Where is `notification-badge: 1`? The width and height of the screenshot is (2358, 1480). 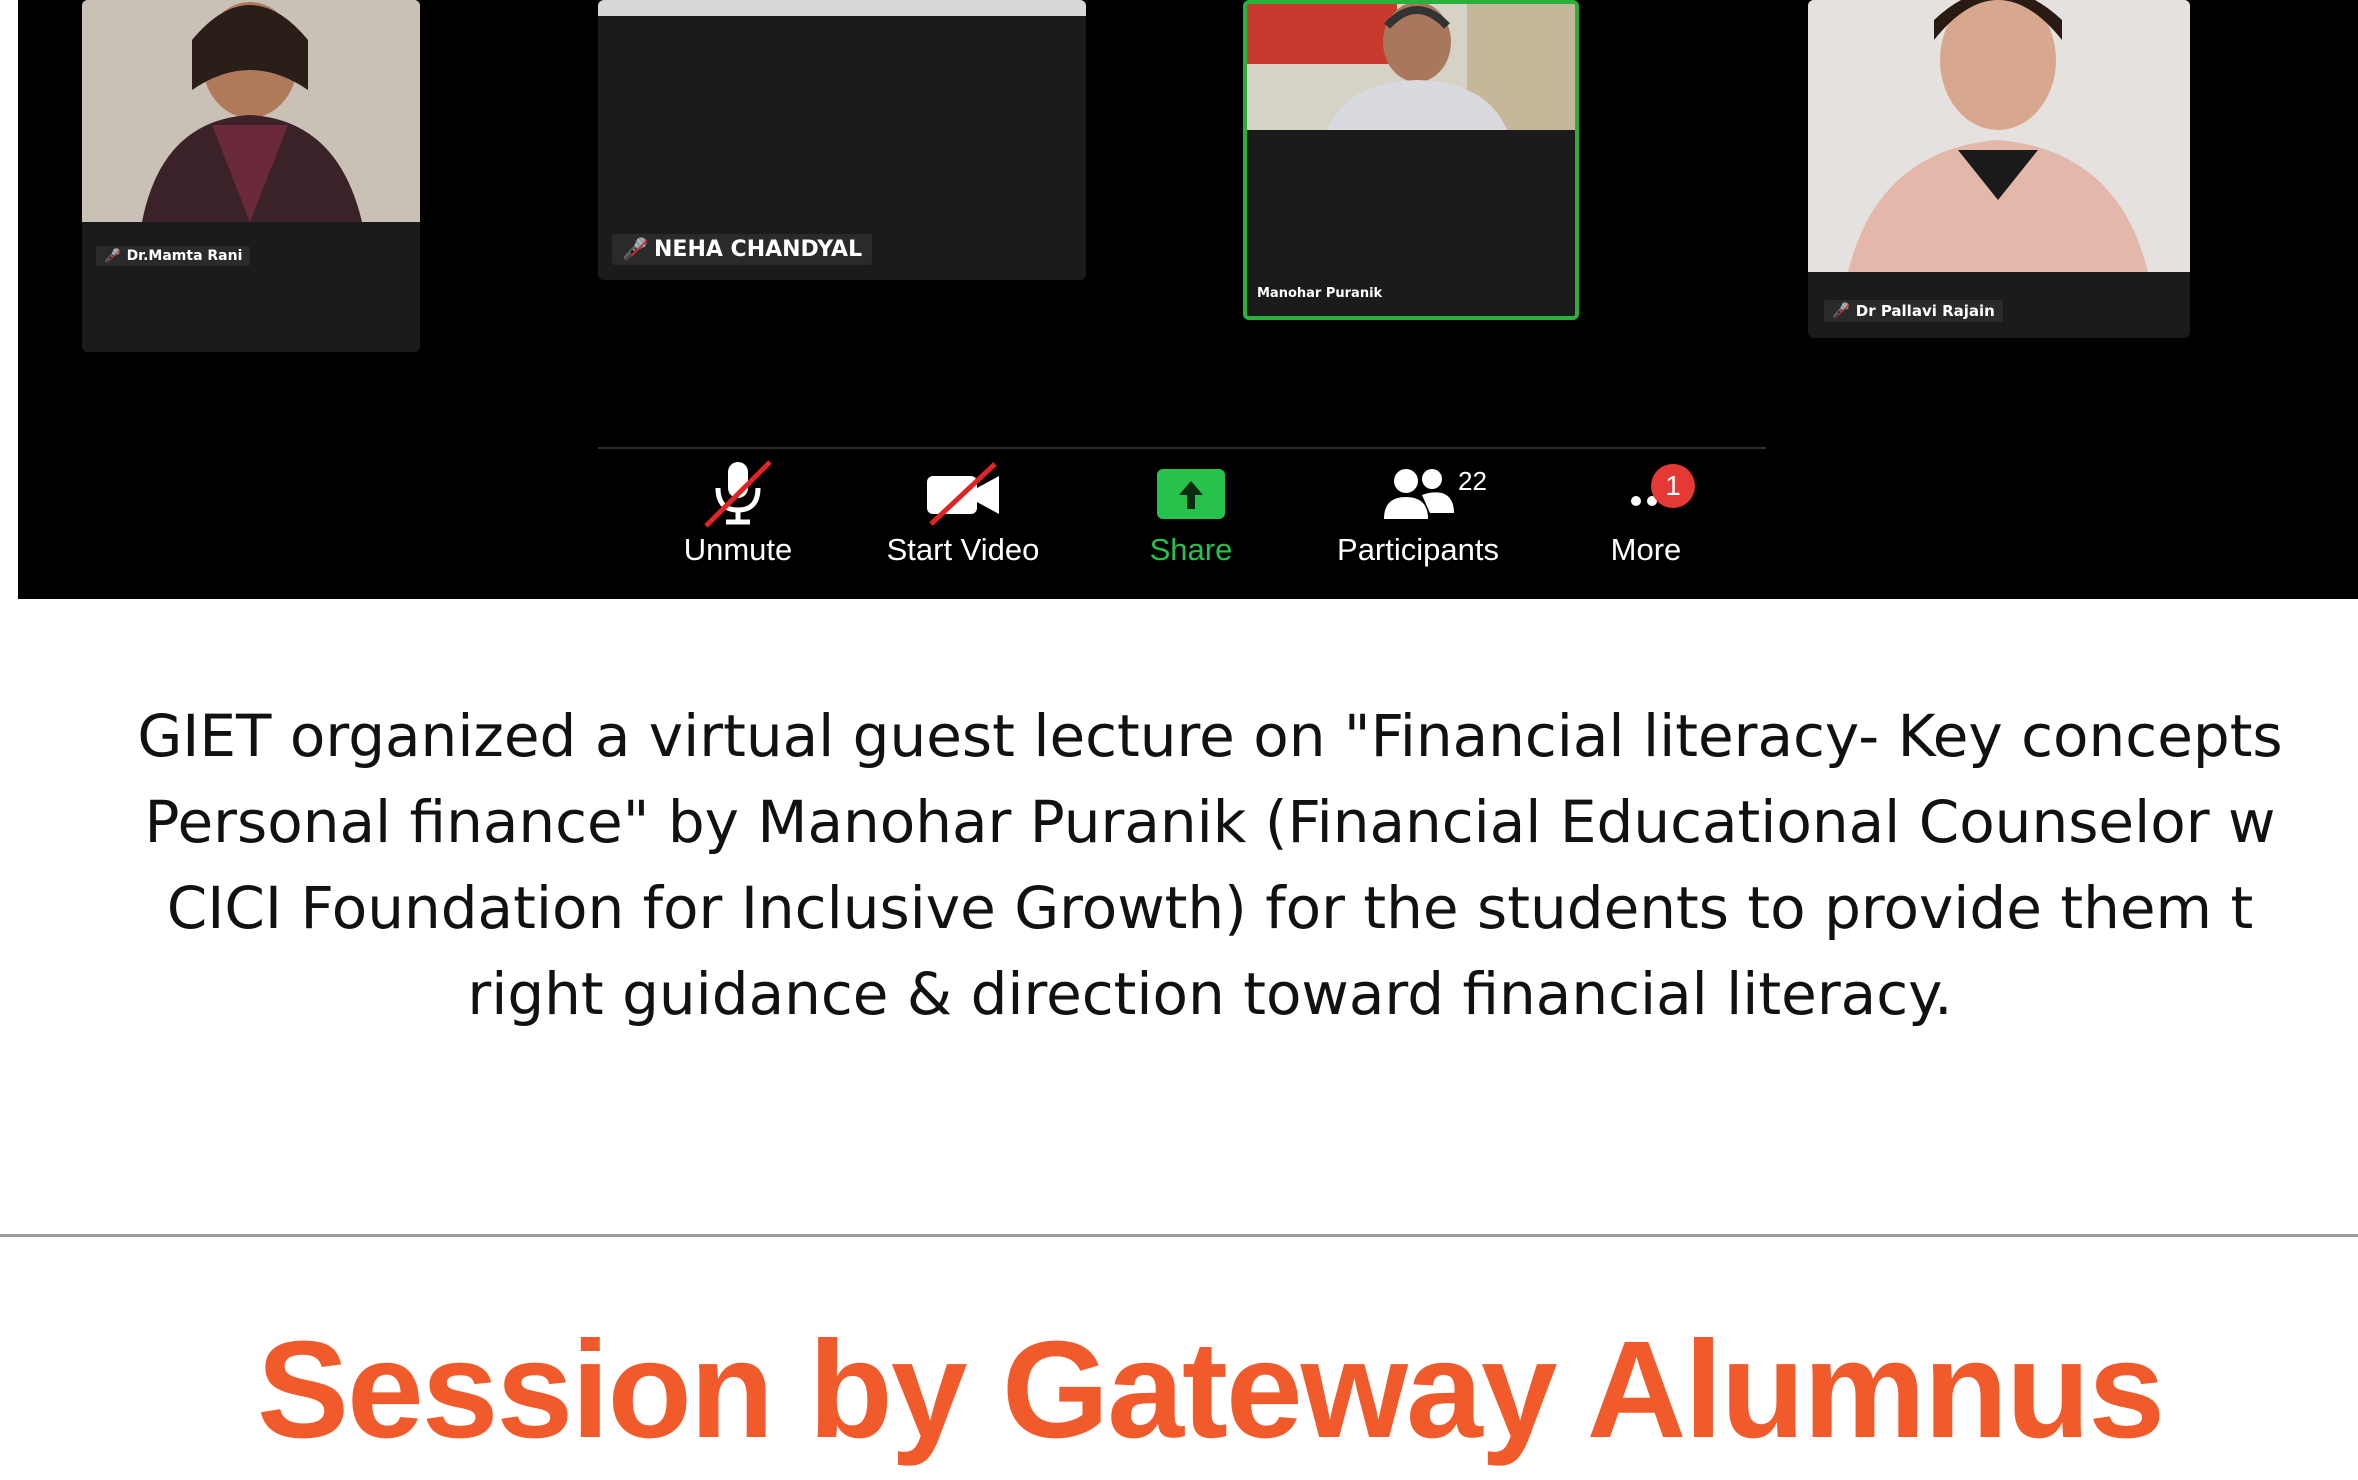 notification-badge: 1 is located at coordinates (1673, 486).